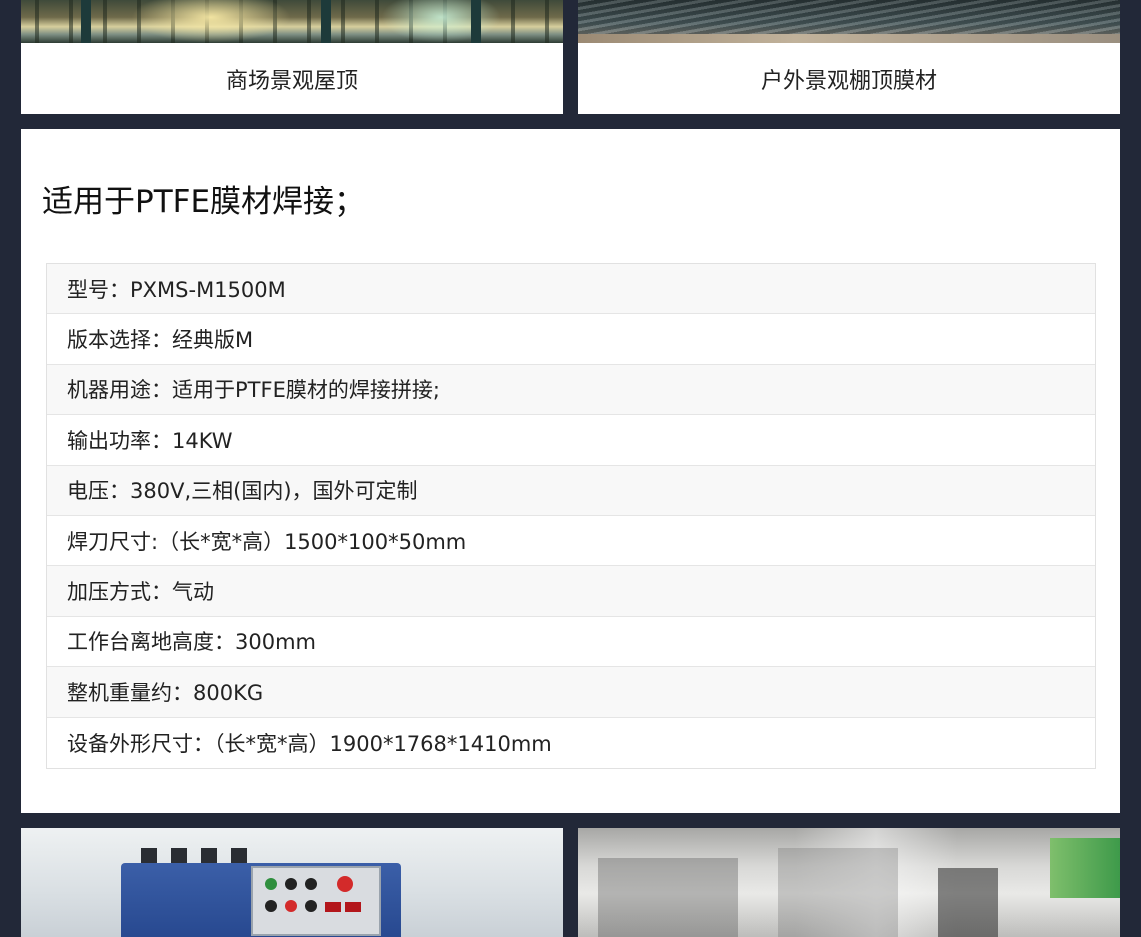 This screenshot has height=937, width=1141. Describe the element at coordinates (571, 692) in the screenshot. I see `spec-row: 整机重量约：800KG` at that location.